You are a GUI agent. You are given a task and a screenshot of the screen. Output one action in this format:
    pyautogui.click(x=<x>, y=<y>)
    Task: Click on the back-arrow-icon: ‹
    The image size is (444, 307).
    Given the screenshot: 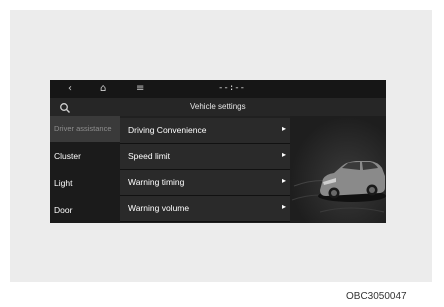 What is the action you would take?
    pyautogui.click(x=70, y=89)
    